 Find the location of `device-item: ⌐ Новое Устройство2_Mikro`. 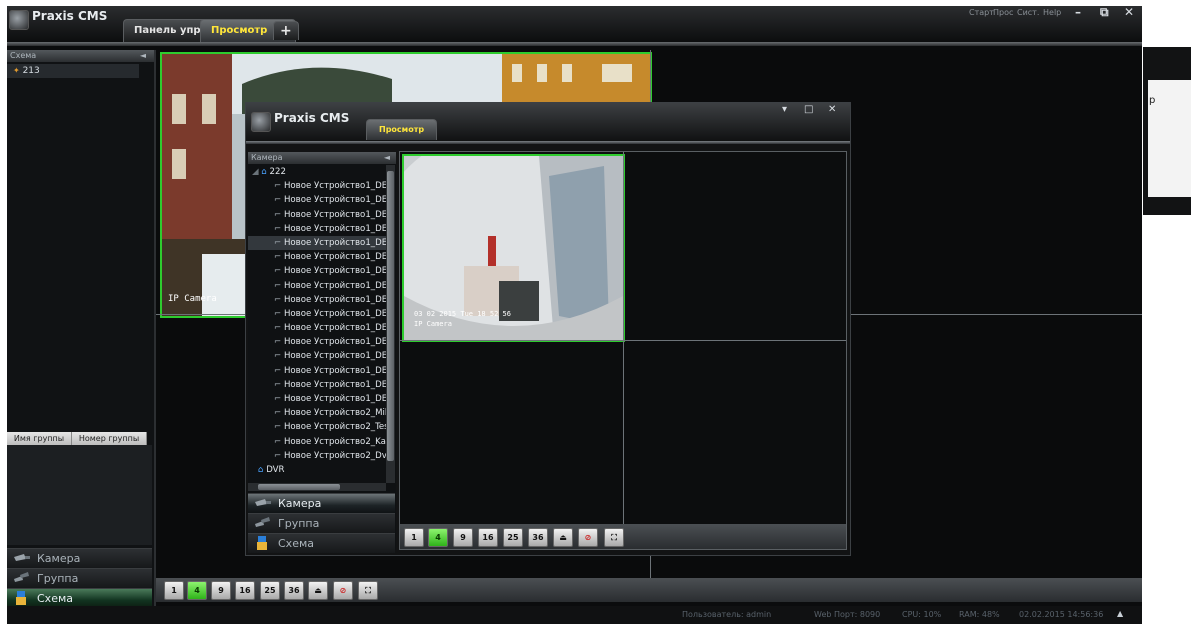

device-item: ⌐ Новое Устройство2_Mikro is located at coordinates (317, 413).